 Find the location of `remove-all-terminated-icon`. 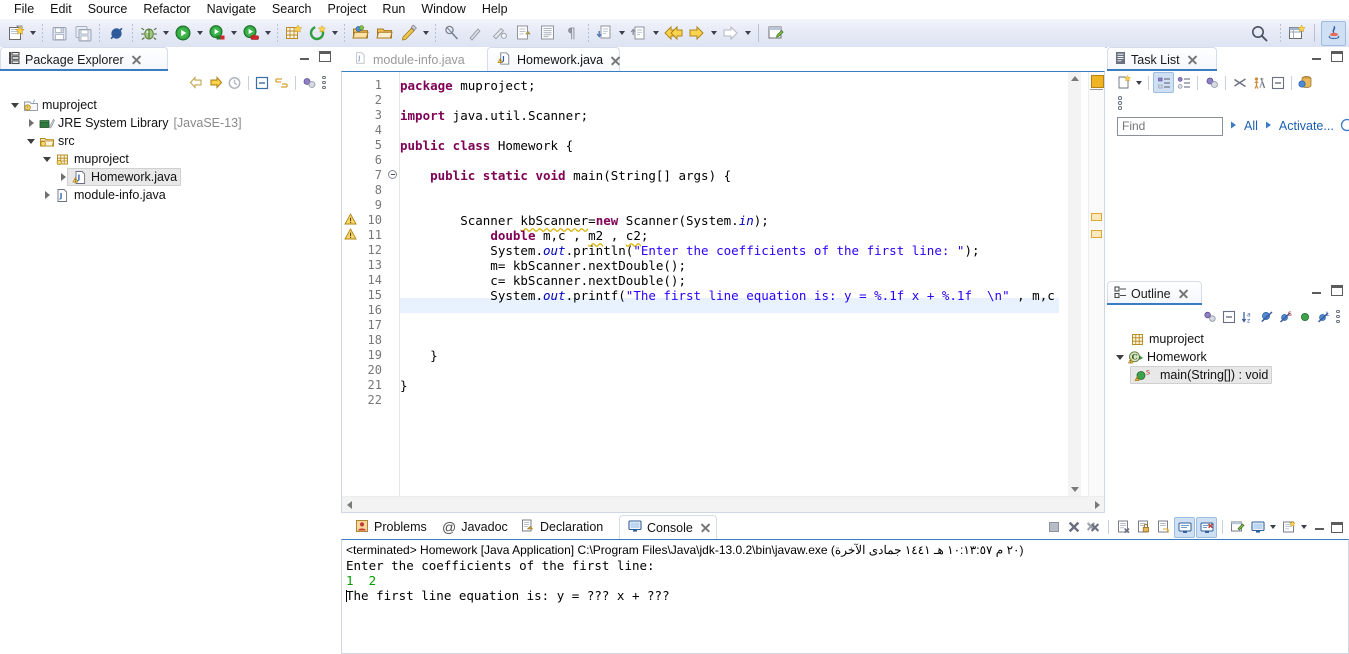

remove-all-terminated-icon is located at coordinates (1093, 527).